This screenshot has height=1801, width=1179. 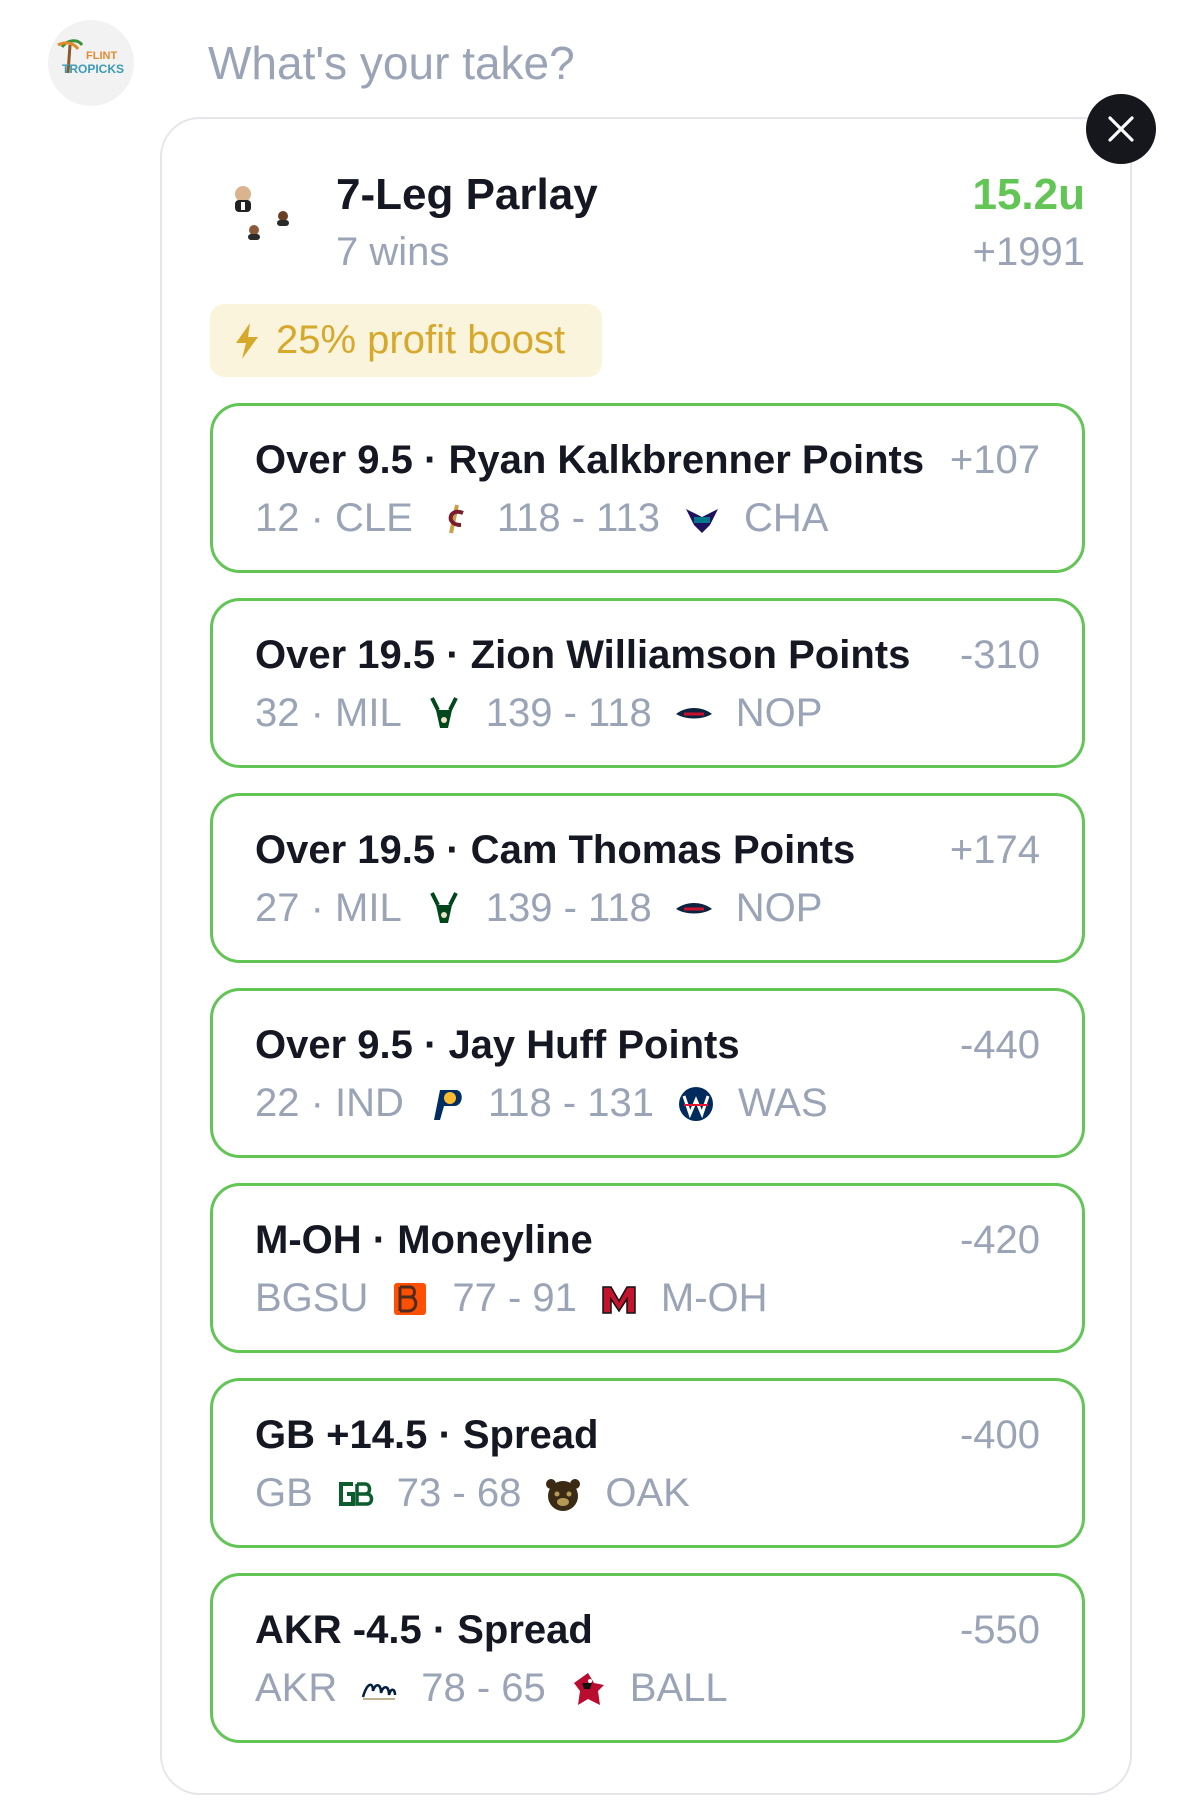 I want to click on leg-opponent: WAS, so click(x=783, y=1103).